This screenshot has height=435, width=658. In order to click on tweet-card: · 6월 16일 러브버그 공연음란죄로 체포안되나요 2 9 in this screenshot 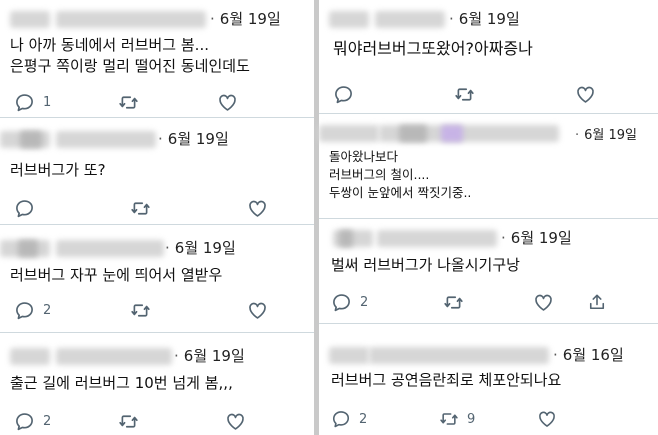, I will do `click(488, 379)`.